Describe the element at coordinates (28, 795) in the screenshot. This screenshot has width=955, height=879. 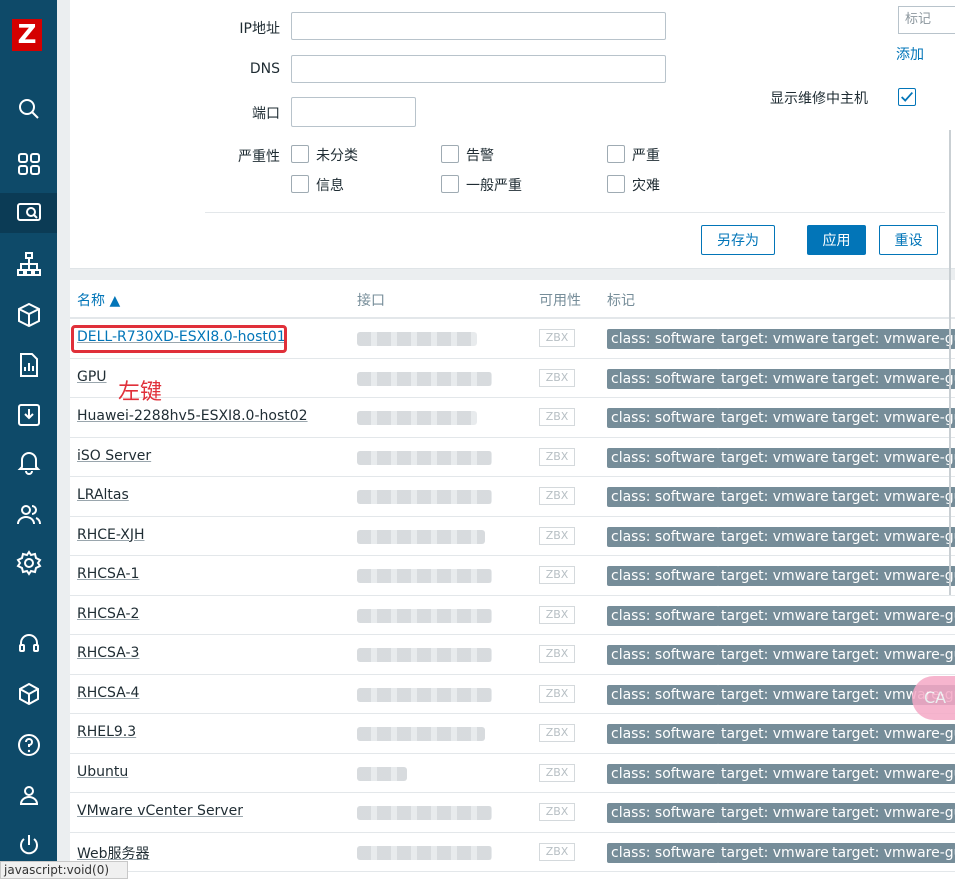
I see `sidebar-user-profile-button` at that location.